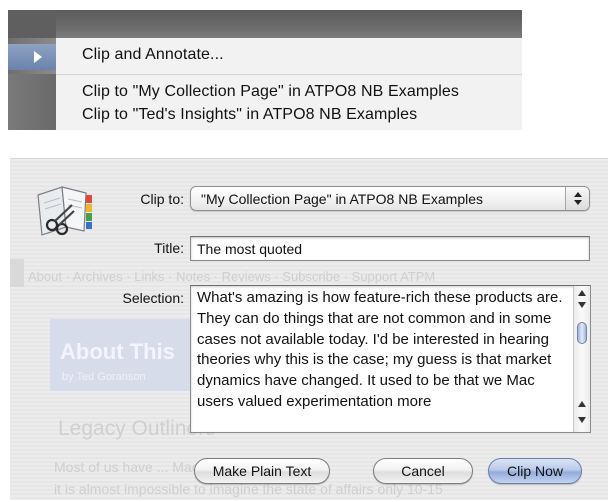  What do you see at coordinates (578, 202) in the screenshot?
I see `popup-down-arrow-icon` at bounding box center [578, 202].